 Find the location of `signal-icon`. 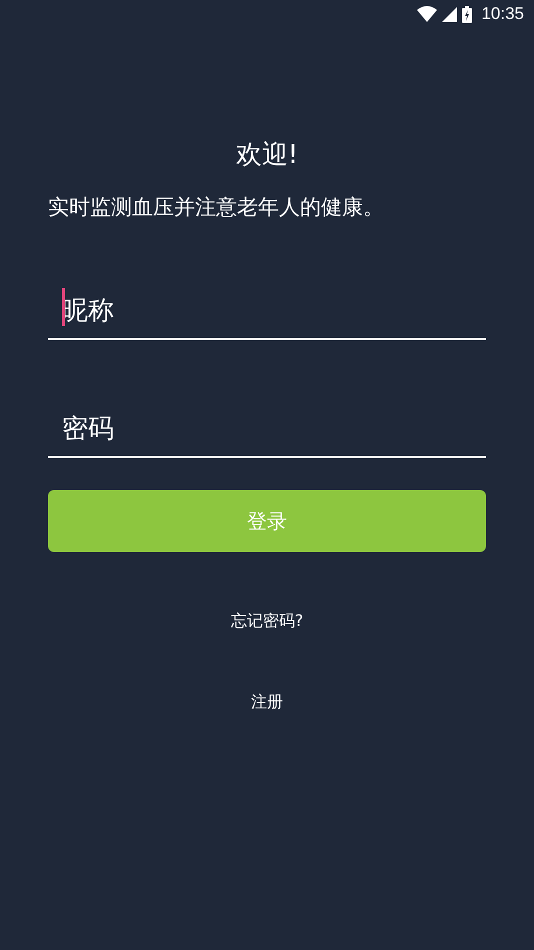

signal-icon is located at coordinates (450, 14).